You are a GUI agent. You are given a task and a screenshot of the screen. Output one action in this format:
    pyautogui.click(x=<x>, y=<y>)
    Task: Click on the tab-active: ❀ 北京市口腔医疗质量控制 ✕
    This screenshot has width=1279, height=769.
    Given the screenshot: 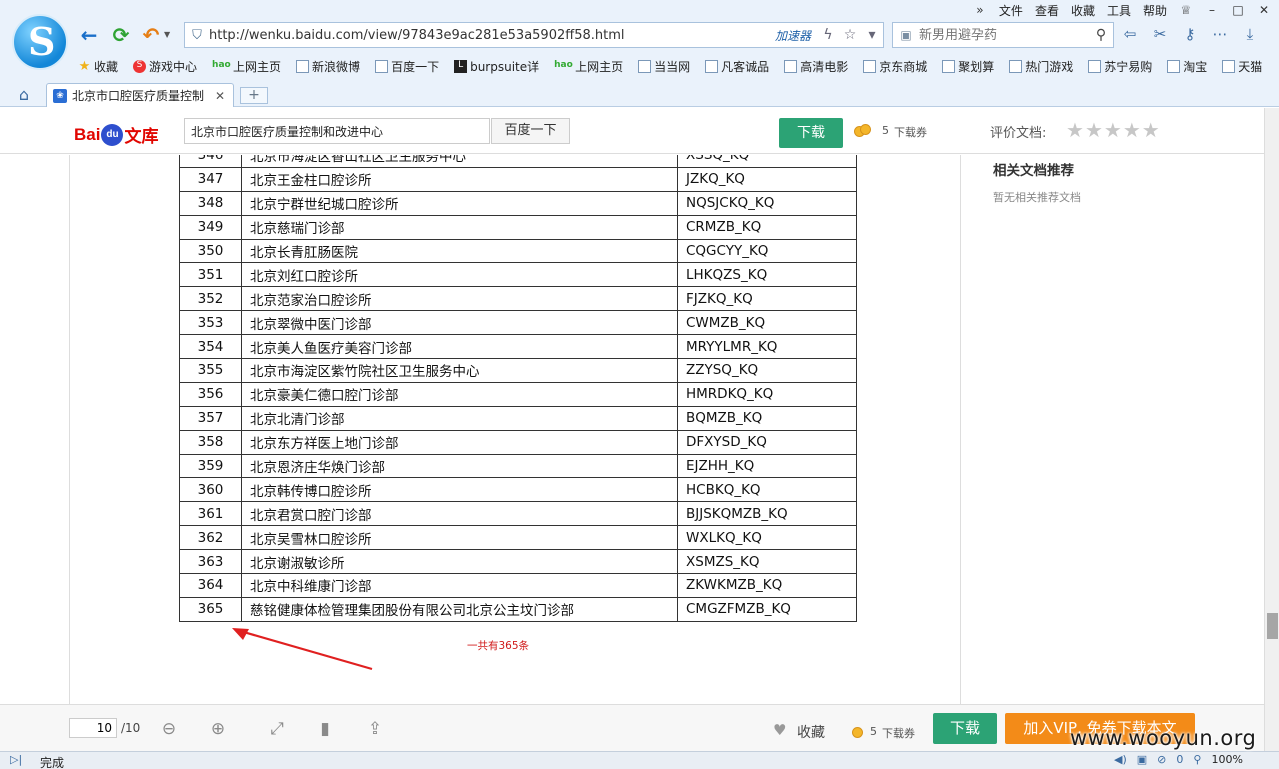 What is the action you would take?
    pyautogui.click(x=140, y=95)
    